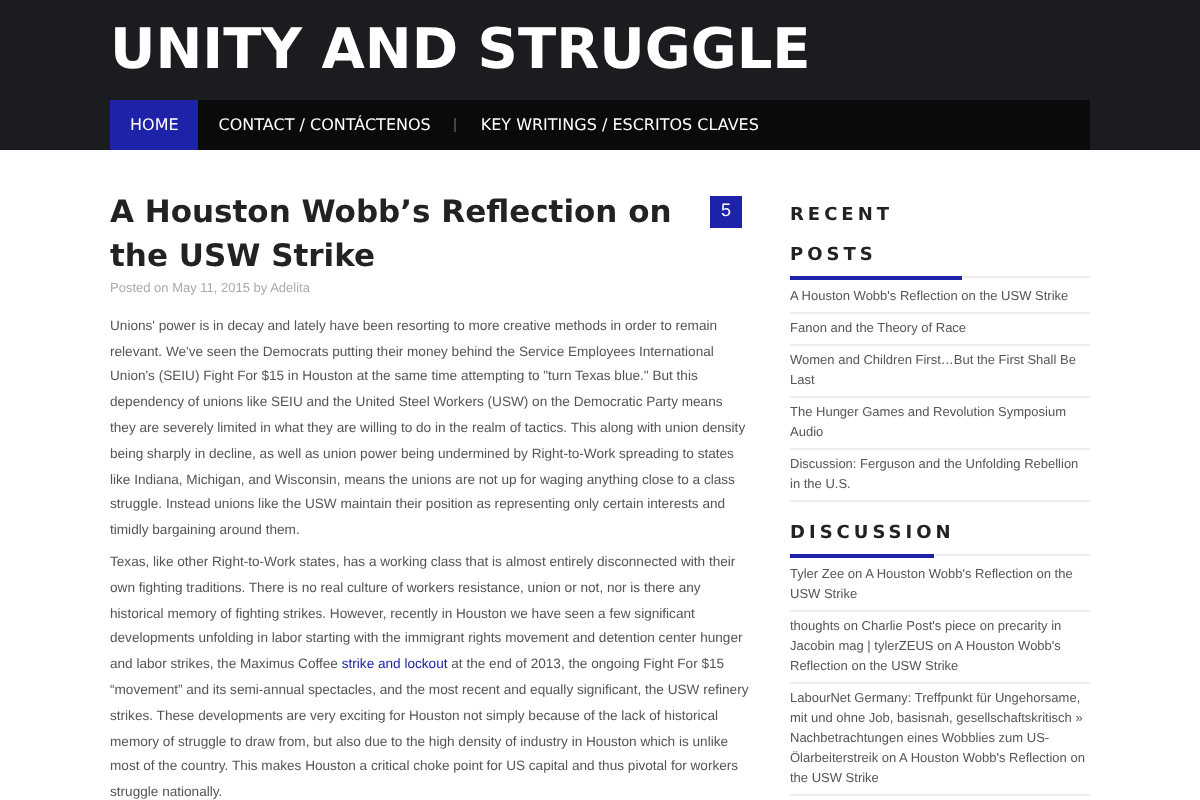 Image resolution: width=1200 pixels, height=800 pixels. I want to click on site-title: UNITY AND STRUGGLE, so click(600, 58).